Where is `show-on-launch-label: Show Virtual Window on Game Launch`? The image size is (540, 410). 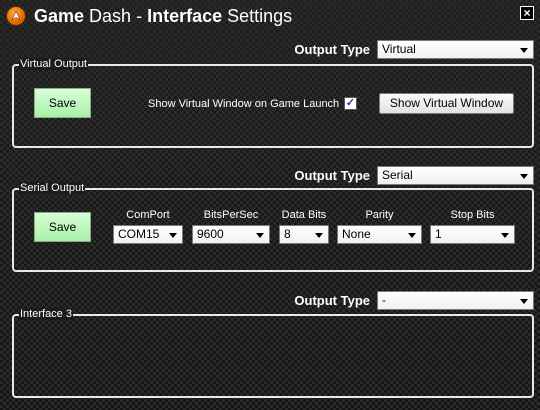
show-on-launch-label: Show Virtual Window on Game Launch is located at coordinates (244, 104).